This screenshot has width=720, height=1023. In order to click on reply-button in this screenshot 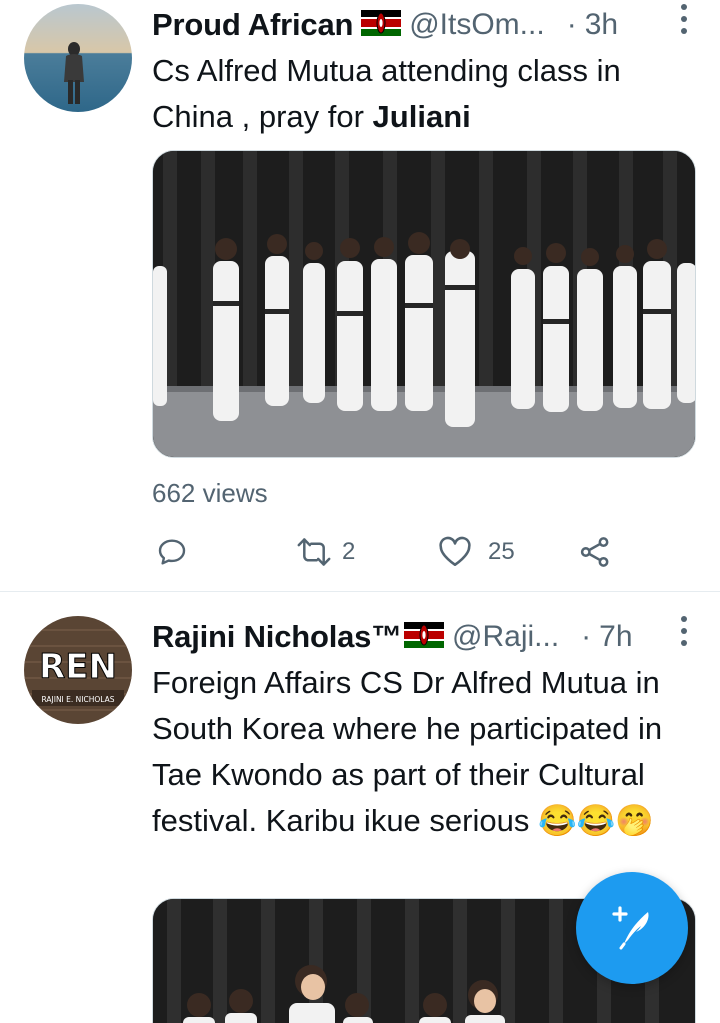, I will do `click(172, 552)`.